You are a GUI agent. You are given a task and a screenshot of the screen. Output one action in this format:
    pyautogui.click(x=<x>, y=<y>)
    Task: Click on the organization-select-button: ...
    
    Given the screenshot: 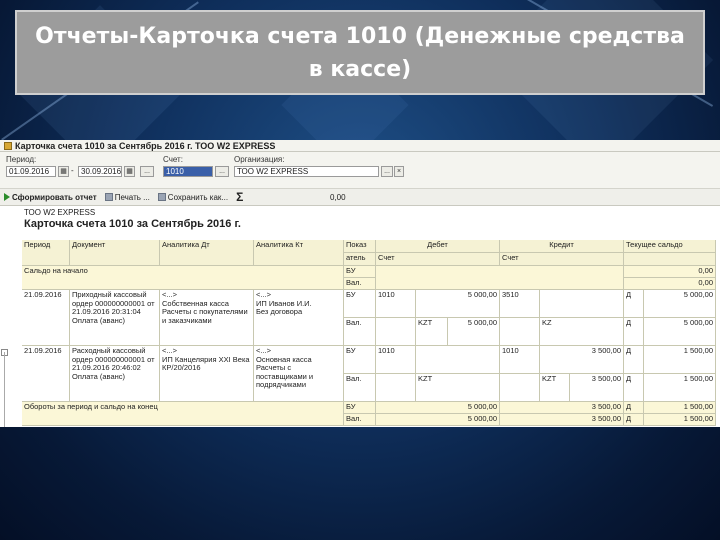 What is the action you would take?
    pyautogui.click(x=387, y=171)
    